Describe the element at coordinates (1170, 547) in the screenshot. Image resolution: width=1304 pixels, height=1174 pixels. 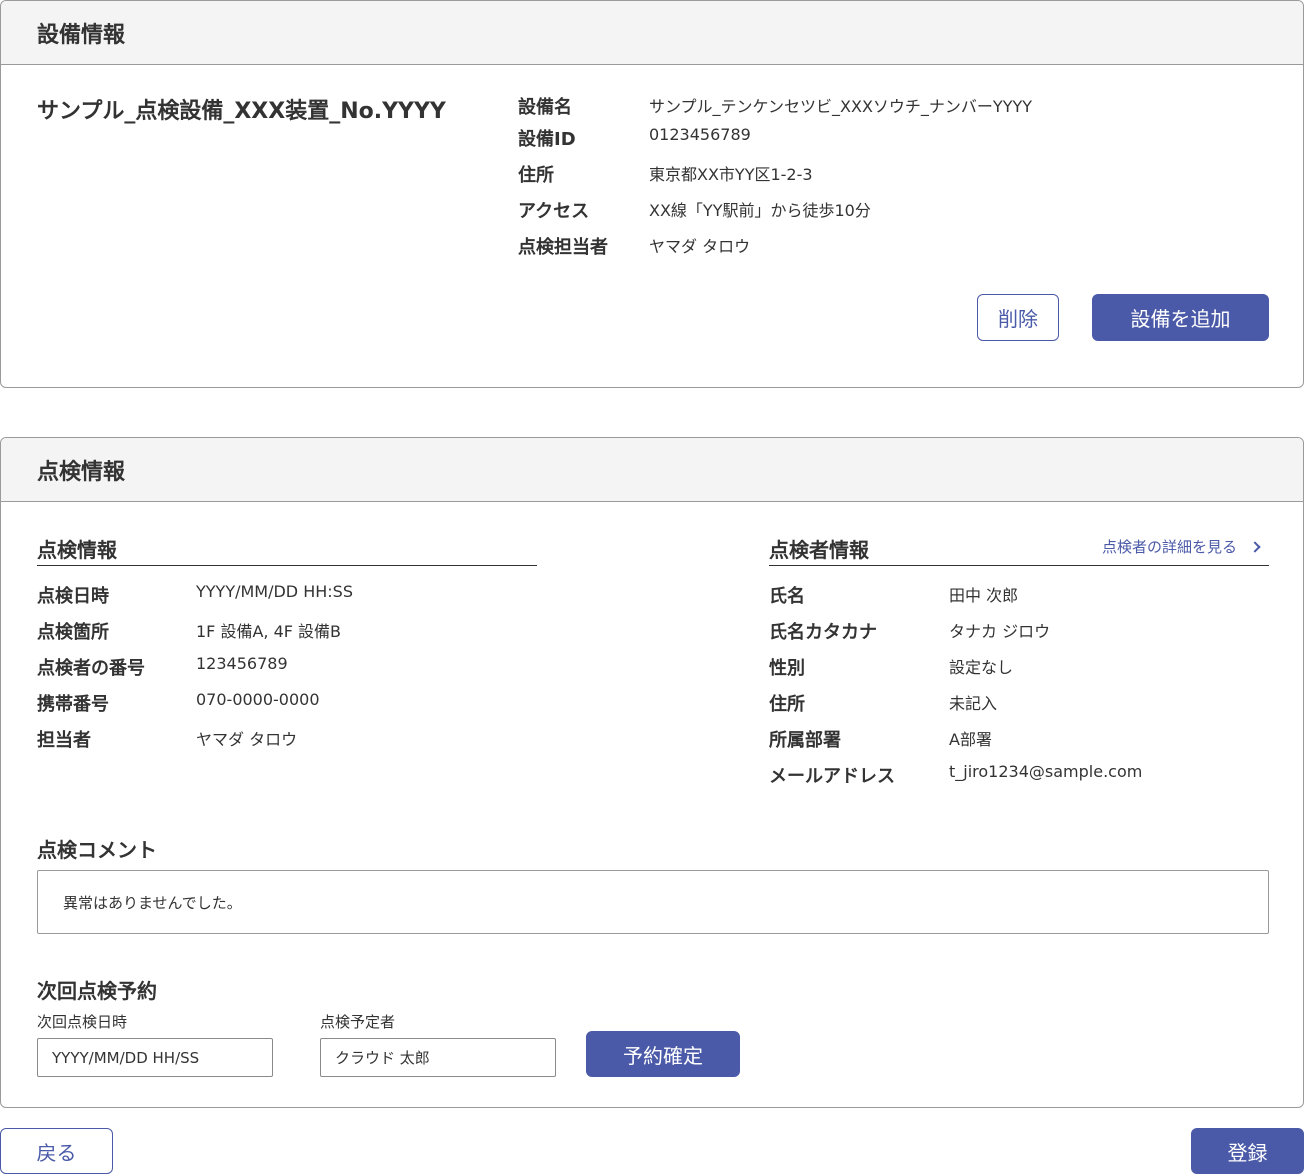
I see `inspector-detail-link-label: 点検者の詳細を見る` at that location.